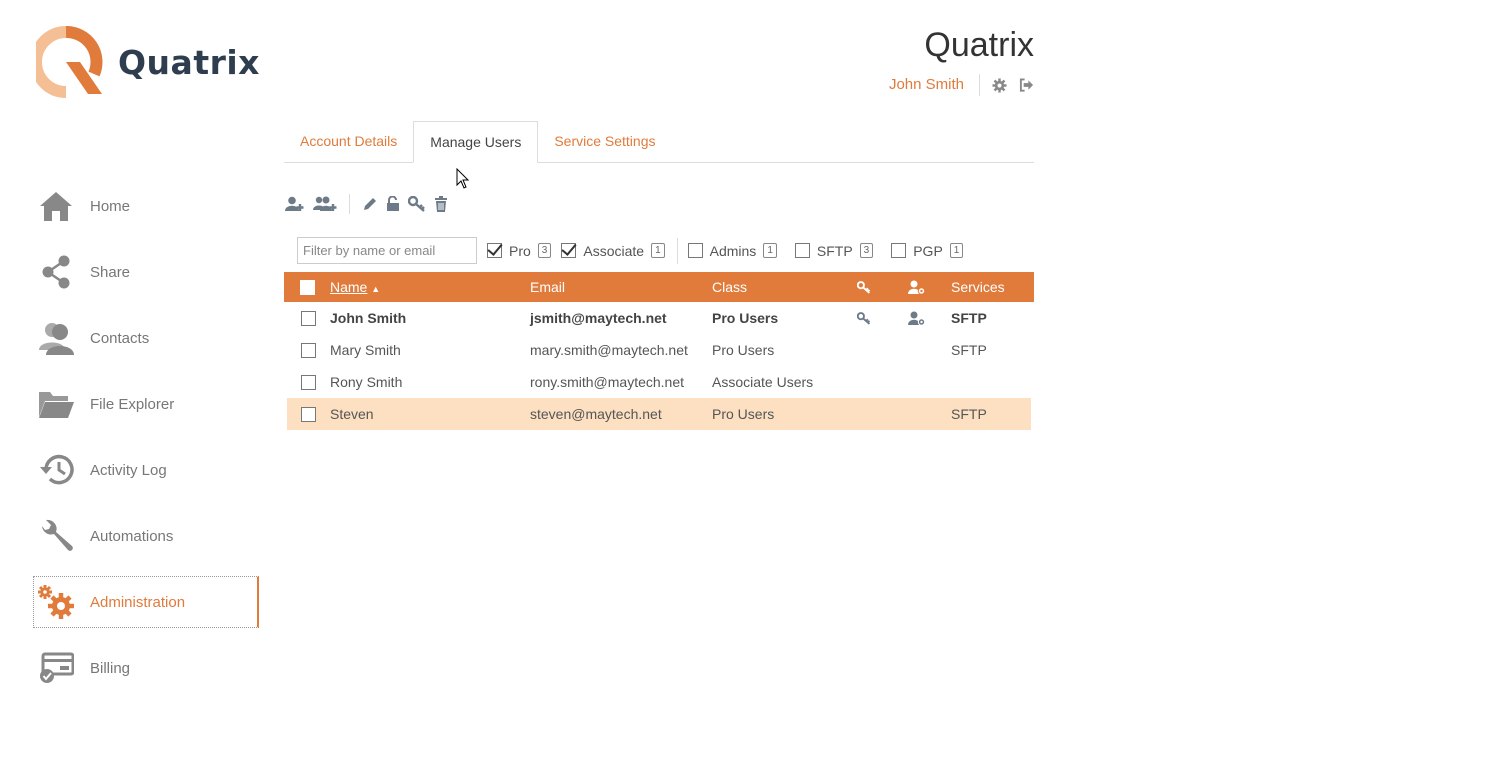 The width and height of the screenshot is (1493, 757). What do you see at coordinates (56, 668) in the screenshot?
I see `billing-icon` at bounding box center [56, 668].